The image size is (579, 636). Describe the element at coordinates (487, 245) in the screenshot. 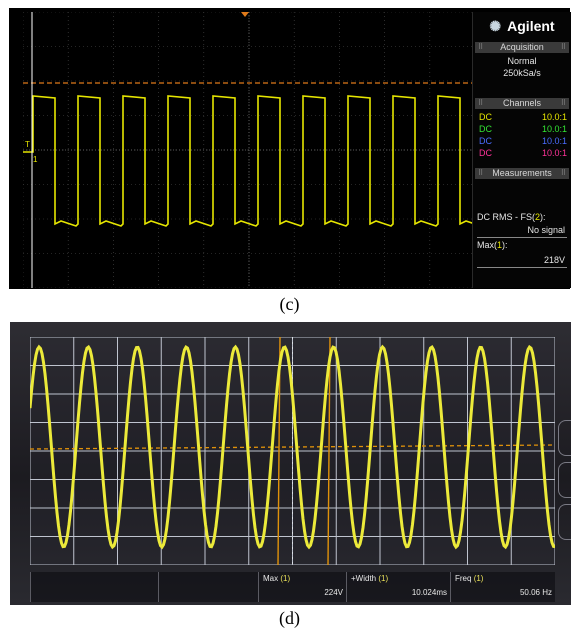

I see `measurement-name: Max(` at that location.